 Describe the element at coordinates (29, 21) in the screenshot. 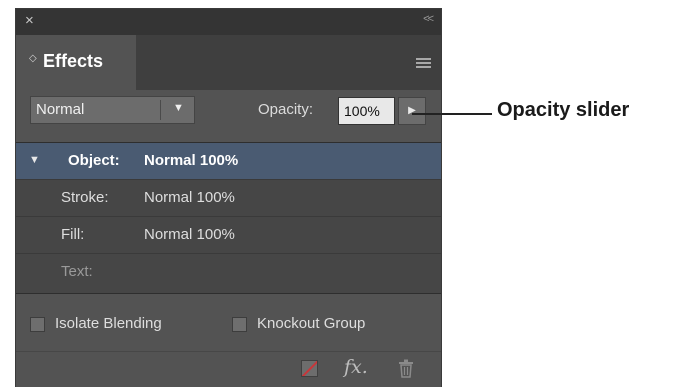

I see `close-icon: ×` at that location.